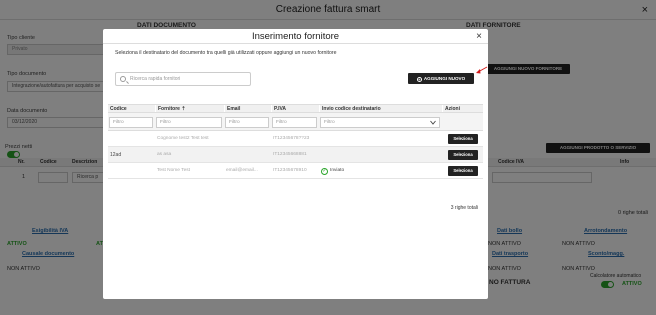 This screenshot has height=315, width=656. I want to click on filter-row: Filtro Filtro Filtro Filtro Filtro, so click(295, 122).